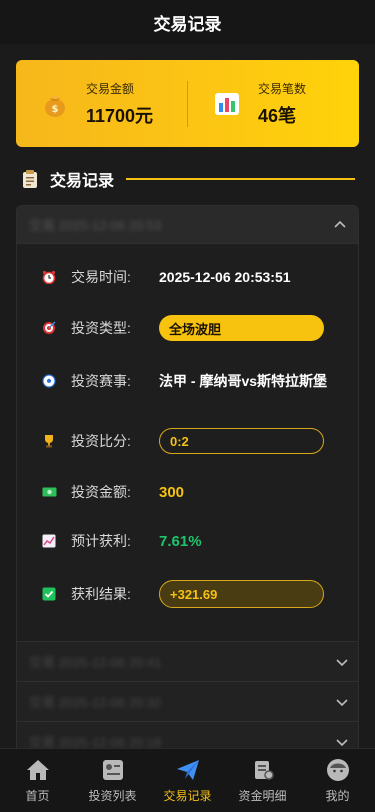  I want to click on target-icon, so click(49, 328).